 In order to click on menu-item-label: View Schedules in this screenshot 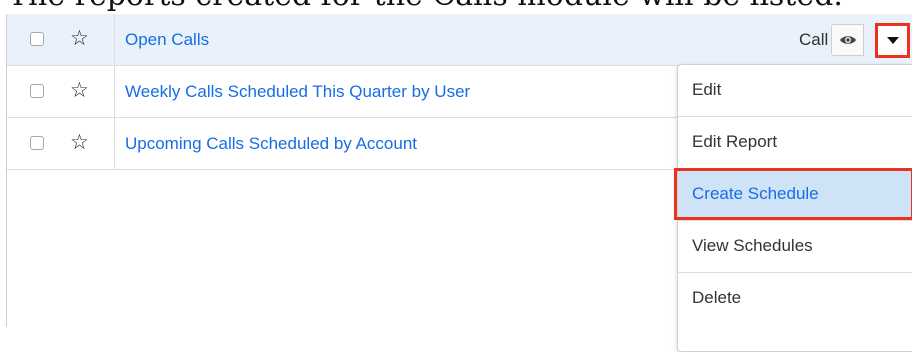, I will do `click(752, 245)`.